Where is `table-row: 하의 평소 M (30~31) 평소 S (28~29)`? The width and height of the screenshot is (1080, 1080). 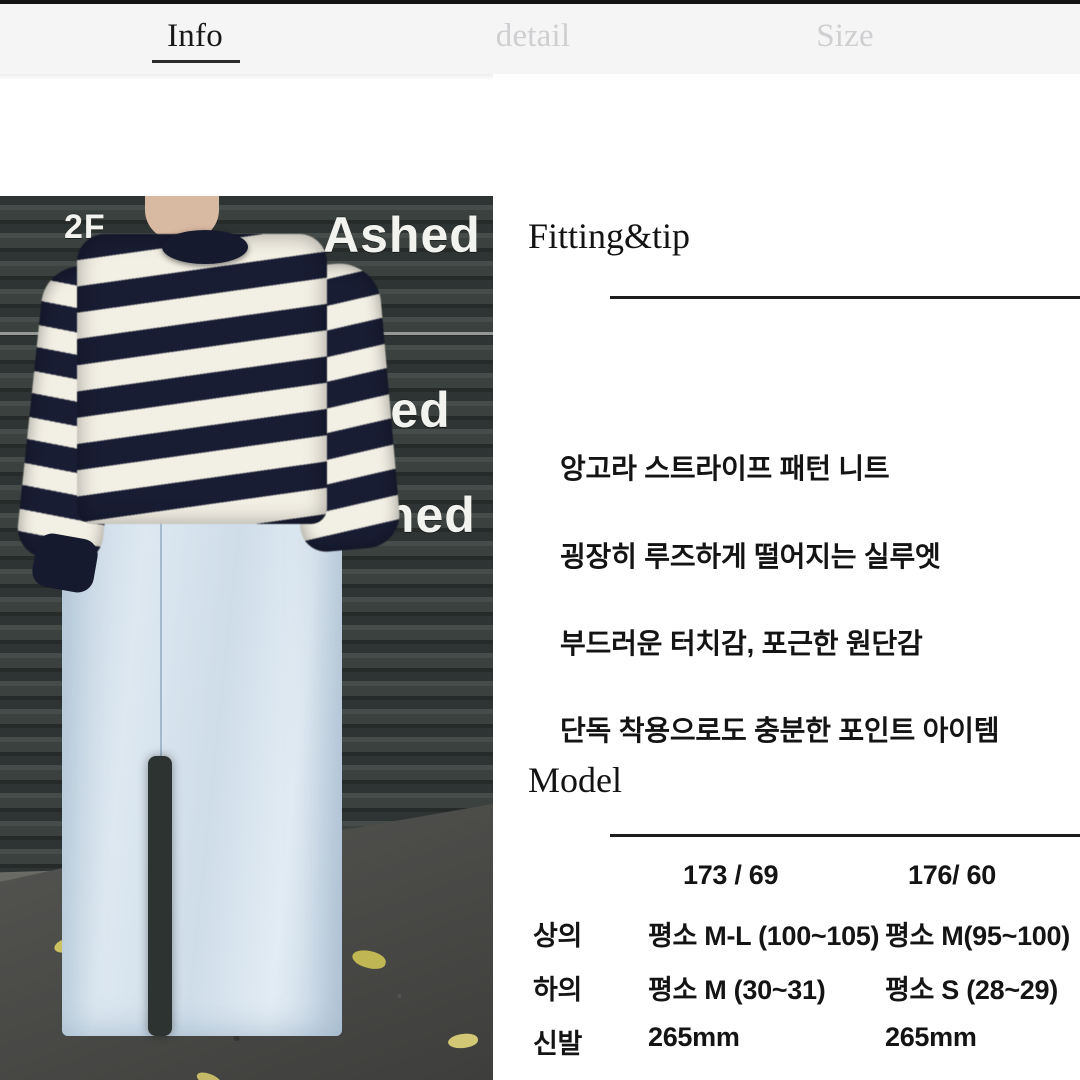
table-row: 하의 평소 M (30~31) 평소 S (28~29) is located at coordinates (786, 989).